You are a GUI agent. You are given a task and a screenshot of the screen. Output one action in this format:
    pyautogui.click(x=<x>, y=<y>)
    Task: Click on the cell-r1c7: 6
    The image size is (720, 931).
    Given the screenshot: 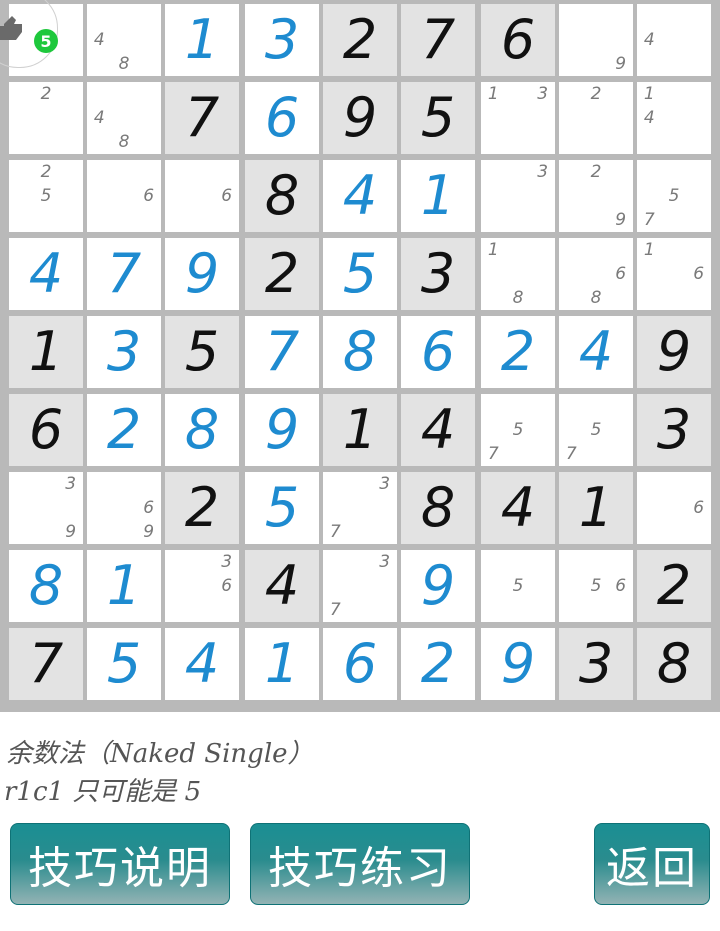 What is the action you would take?
    pyautogui.click(x=518, y=40)
    